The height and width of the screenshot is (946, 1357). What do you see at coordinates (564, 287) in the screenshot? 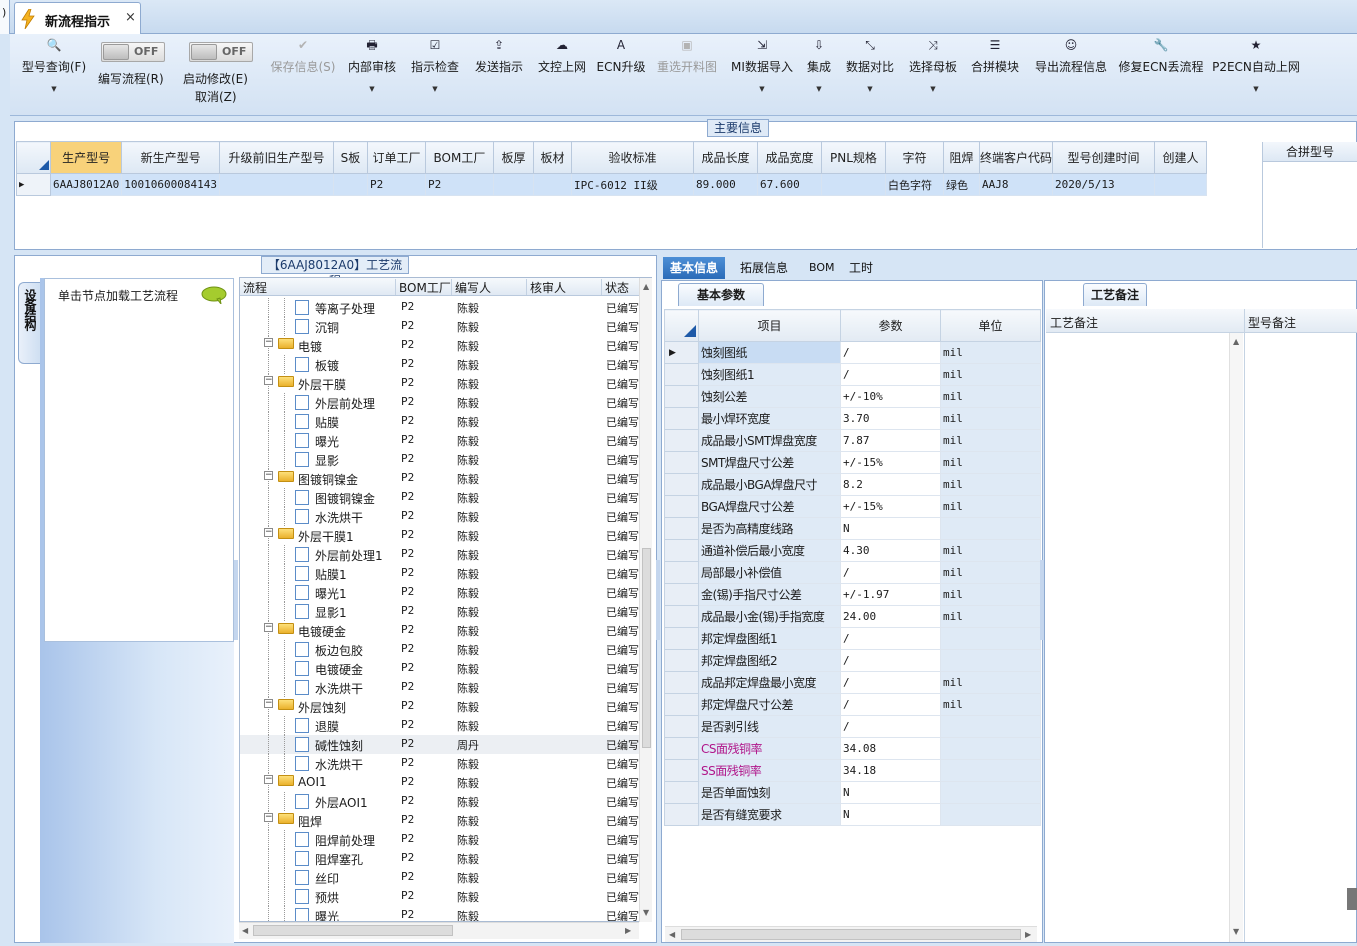
I see `flow-col-reviewer: 核审人` at bounding box center [564, 287].